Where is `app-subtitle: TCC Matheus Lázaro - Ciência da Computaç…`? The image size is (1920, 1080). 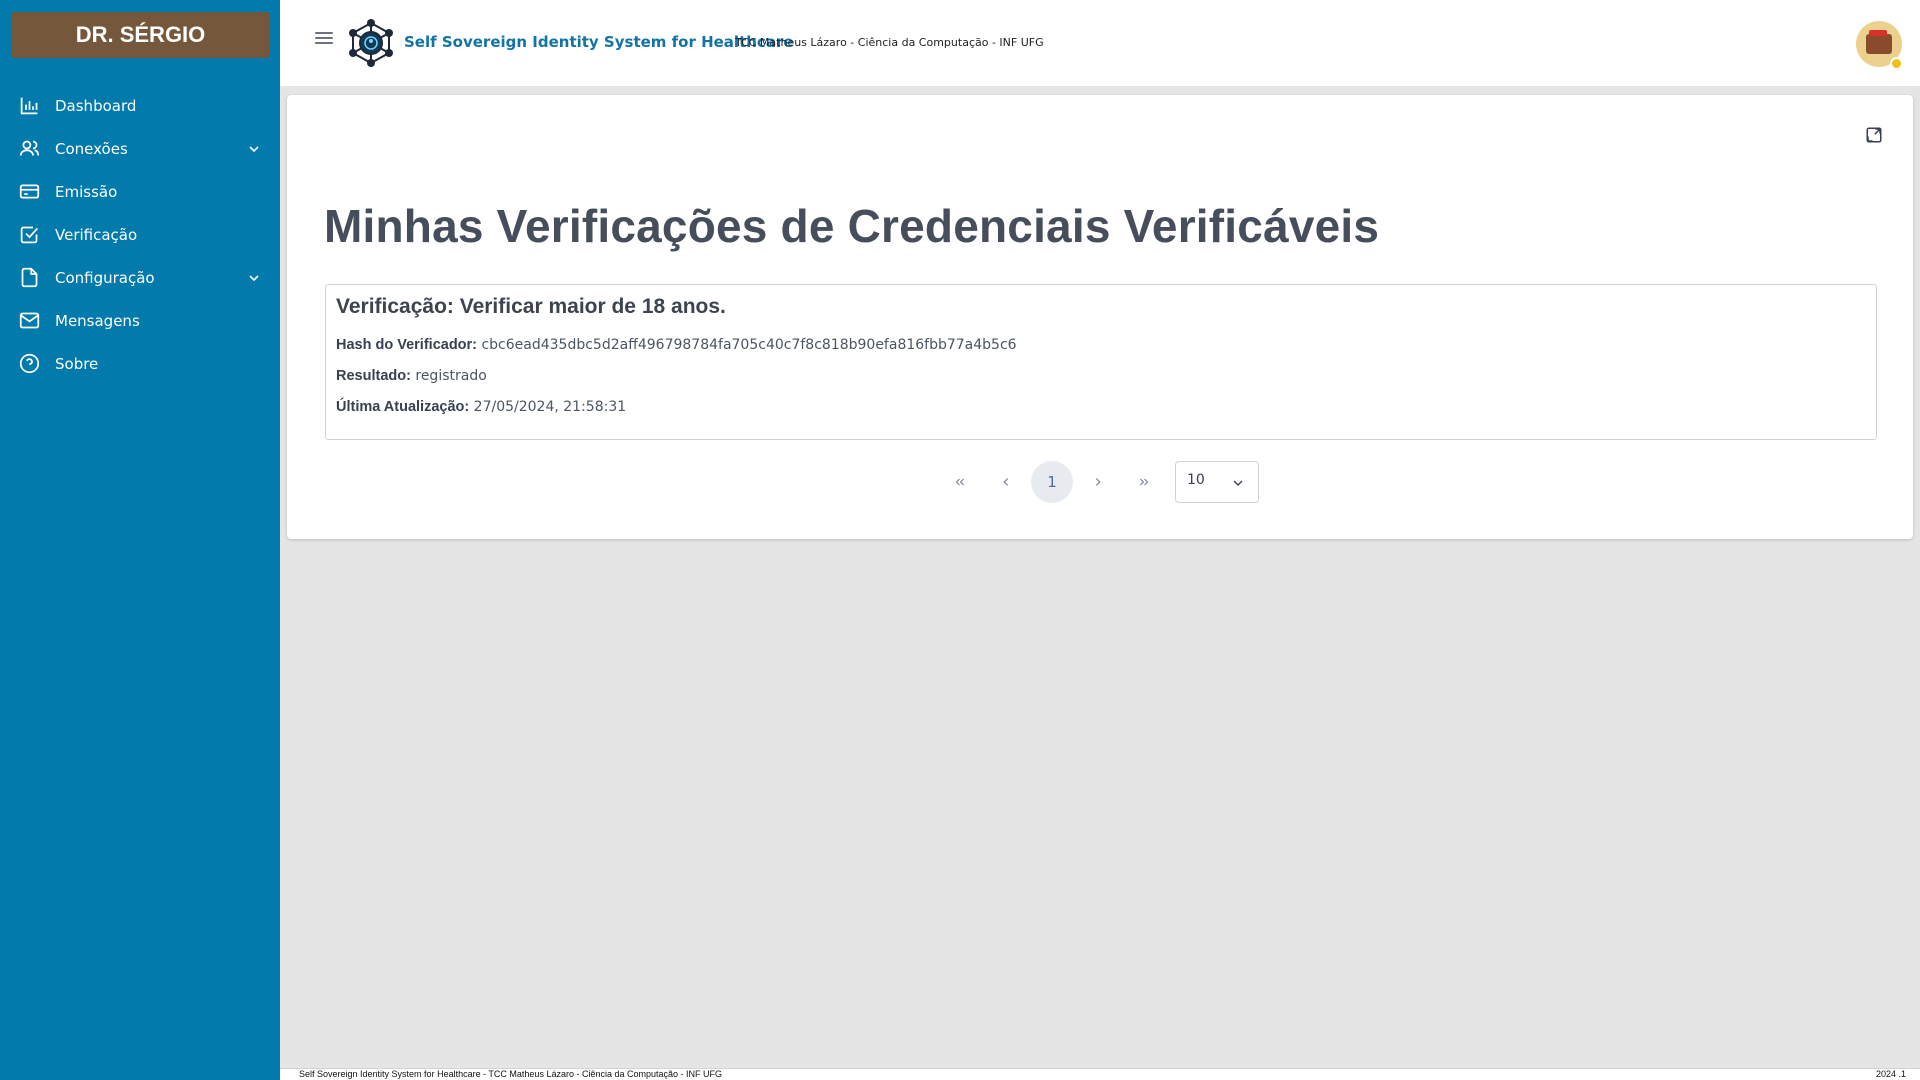 app-subtitle: TCC Matheus Lázaro - Ciência da Computaç… is located at coordinates (889, 42).